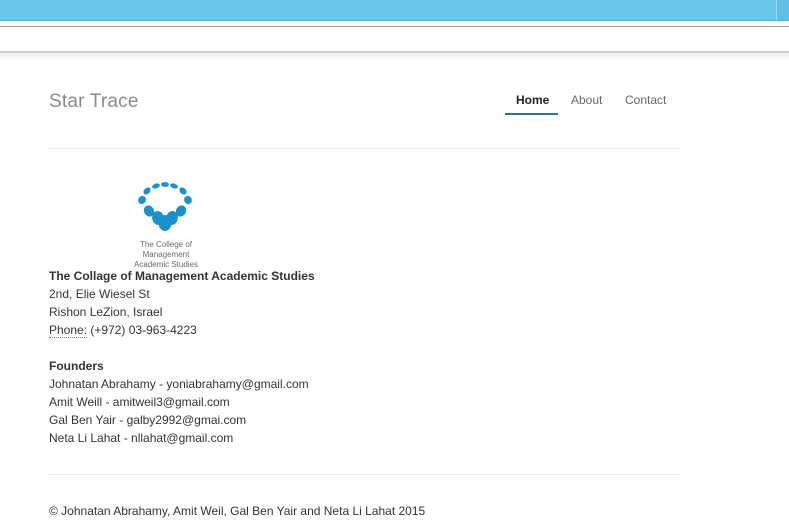 The width and height of the screenshot is (789, 529). I want to click on page-top-shadow, so click(394, 56).